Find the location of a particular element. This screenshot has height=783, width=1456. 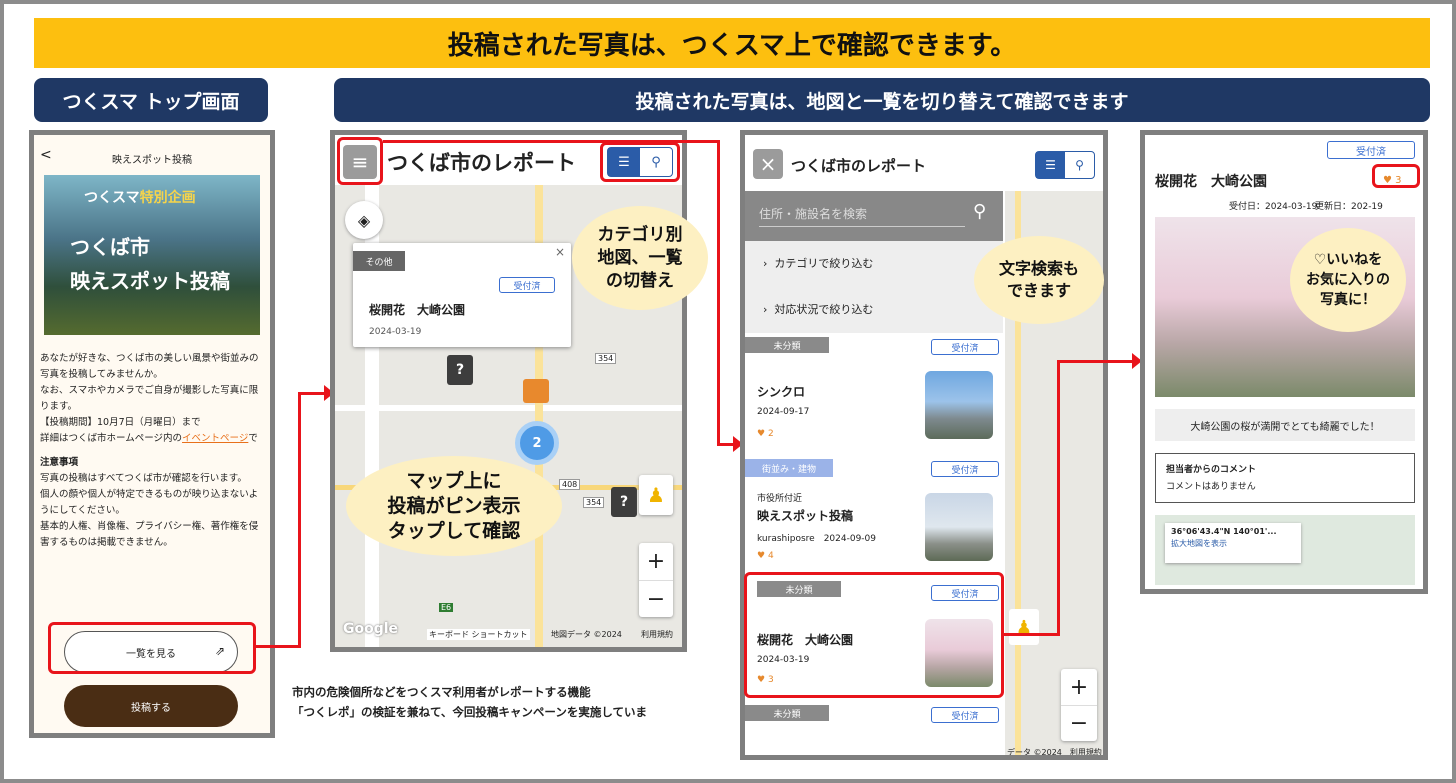

list-item: 未分類 受付済 シンクロ 2024-09-17 ♥ 2 is located at coordinates (874, 394).